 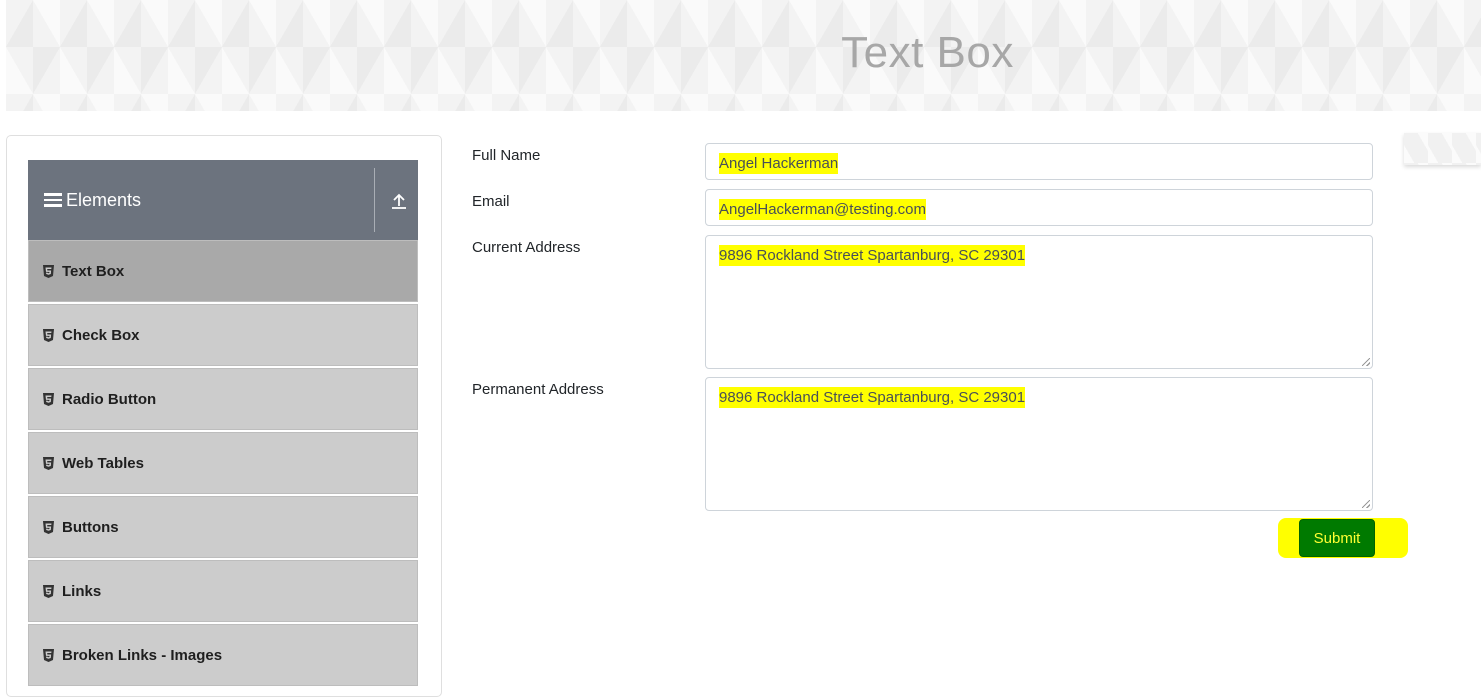 I want to click on sidebar-item-broken-links-images: Broken Links - Images, so click(x=223, y=655).